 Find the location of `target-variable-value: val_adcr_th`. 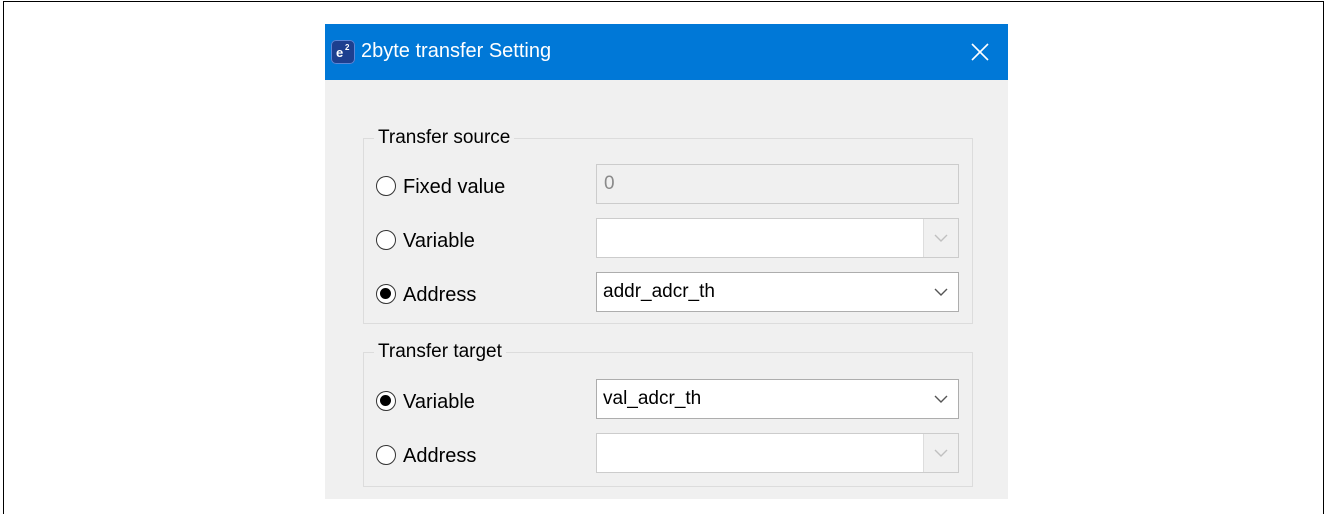

target-variable-value: val_adcr_th is located at coordinates (652, 398).